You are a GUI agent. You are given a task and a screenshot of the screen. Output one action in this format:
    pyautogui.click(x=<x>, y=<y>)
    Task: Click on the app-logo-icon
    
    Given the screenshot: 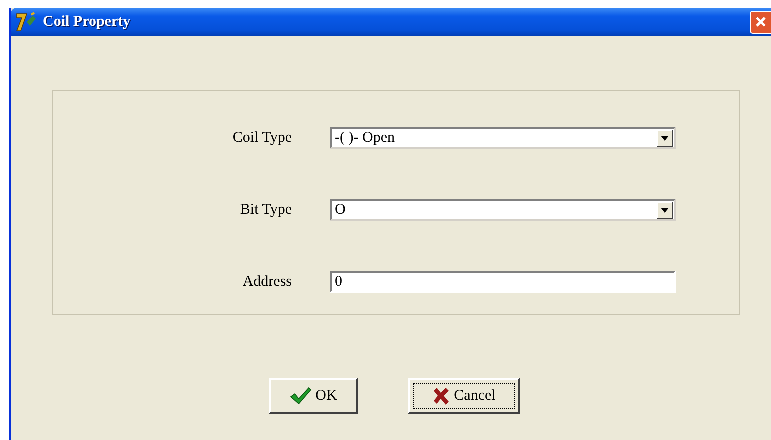 What is the action you would take?
    pyautogui.click(x=27, y=22)
    